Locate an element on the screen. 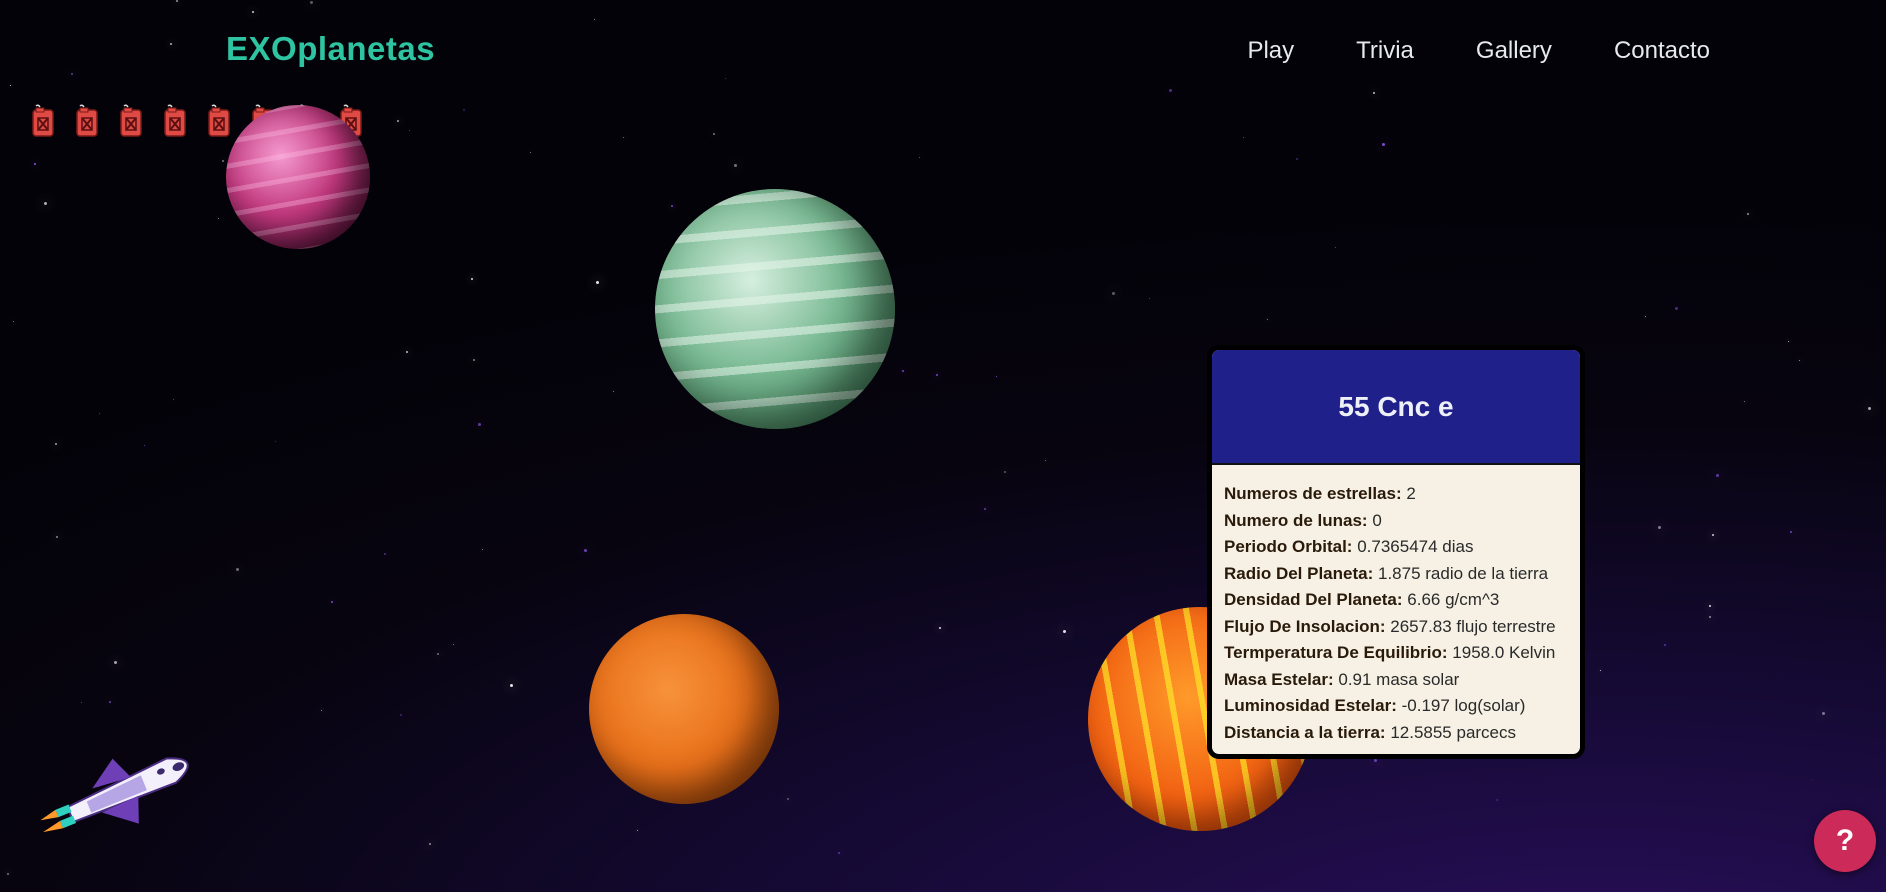 This screenshot has height=892, width=1886. stat-label: Periodo Orbital: is located at coordinates (1288, 546).